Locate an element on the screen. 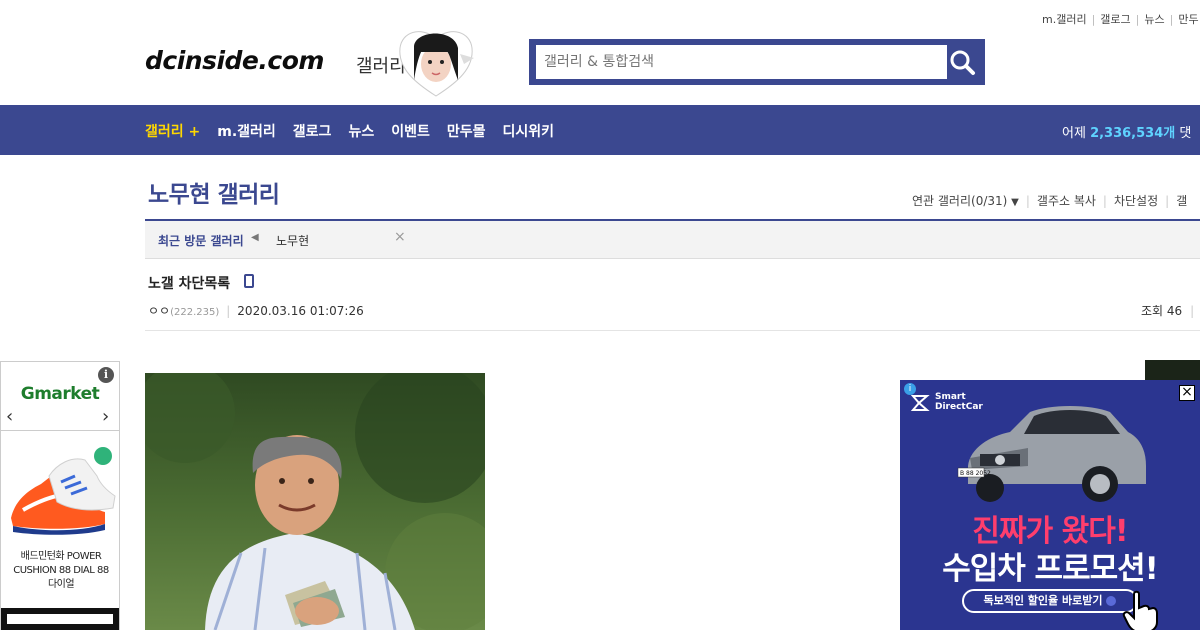 This screenshot has height=630, width=1200. stat-label: 어제 is located at coordinates (1074, 133).